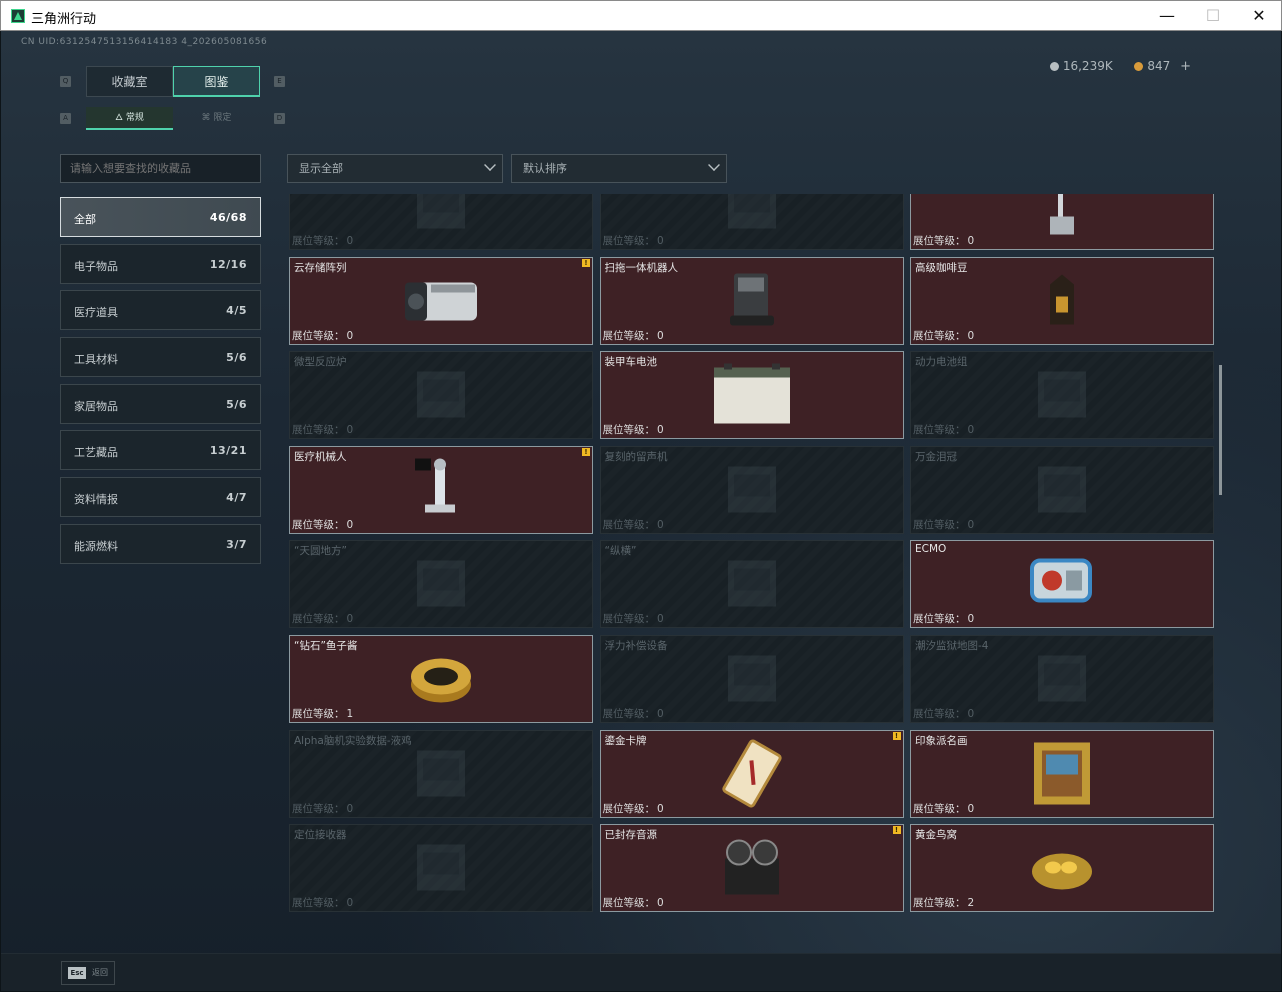 This screenshot has width=1282, height=992. I want to click on collection-card: “钻石”鱼子酱 展位等级： 1, so click(441, 679).